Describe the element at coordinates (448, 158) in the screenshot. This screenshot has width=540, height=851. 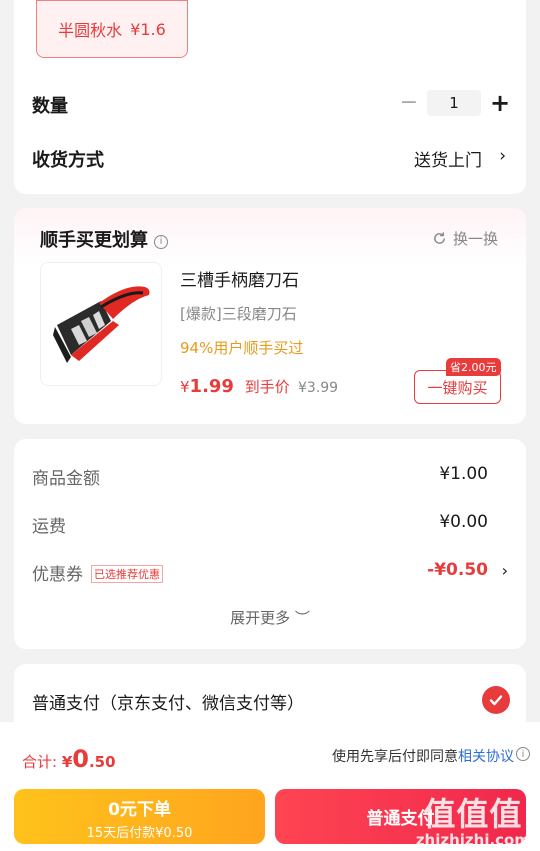
I see `shipping-method: 送货上门` at that location.